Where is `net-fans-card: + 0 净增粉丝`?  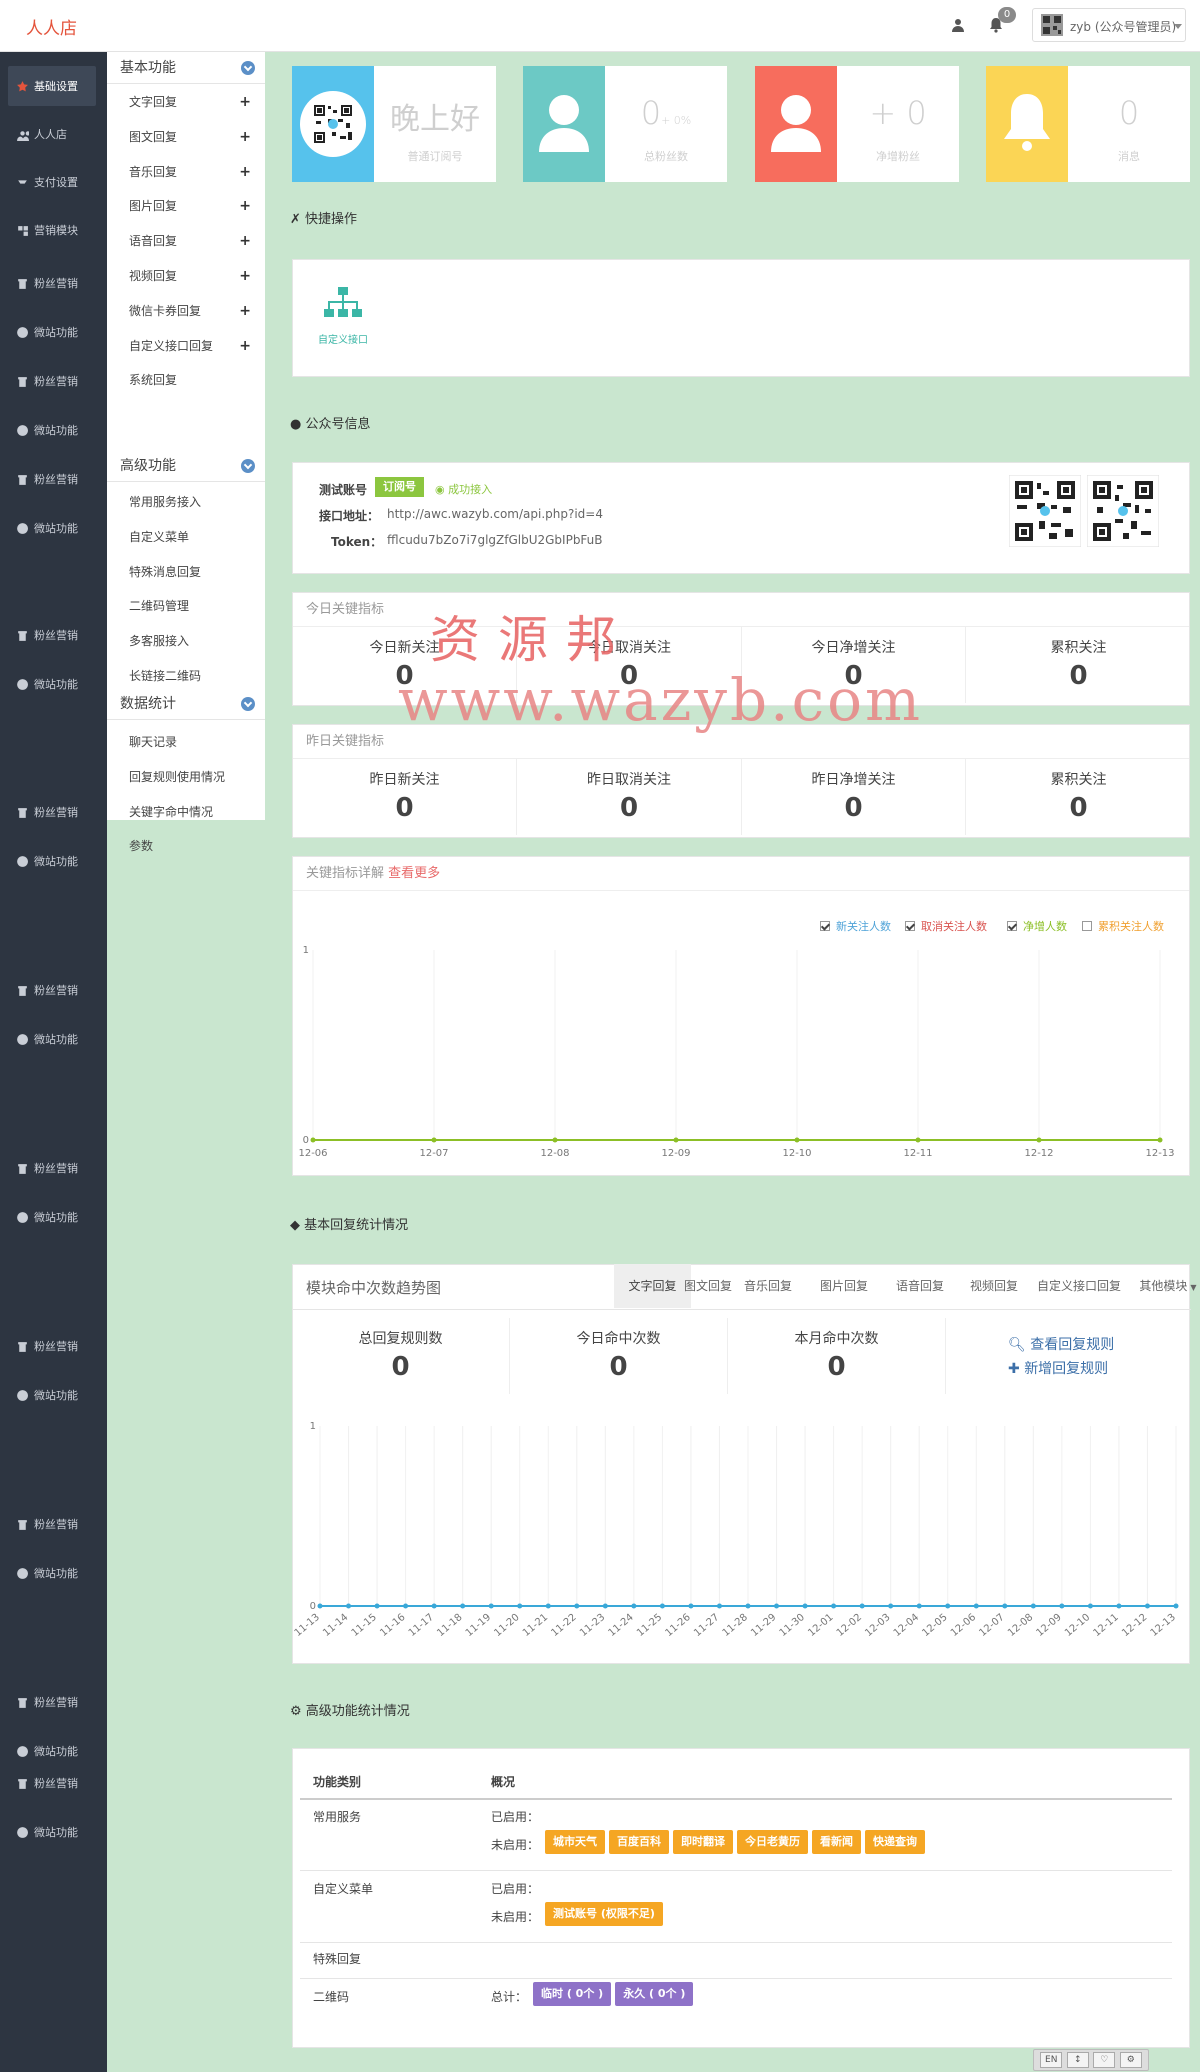 net-fans-card: + 0 净增粉丝 is located at coordinates (857, 124).